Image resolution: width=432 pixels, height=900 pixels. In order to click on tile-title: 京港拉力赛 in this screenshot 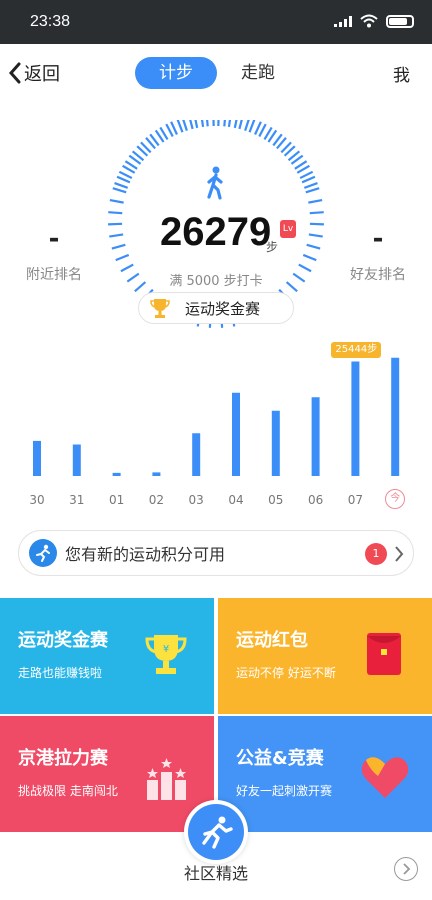, I will do `click(63, 758)`.